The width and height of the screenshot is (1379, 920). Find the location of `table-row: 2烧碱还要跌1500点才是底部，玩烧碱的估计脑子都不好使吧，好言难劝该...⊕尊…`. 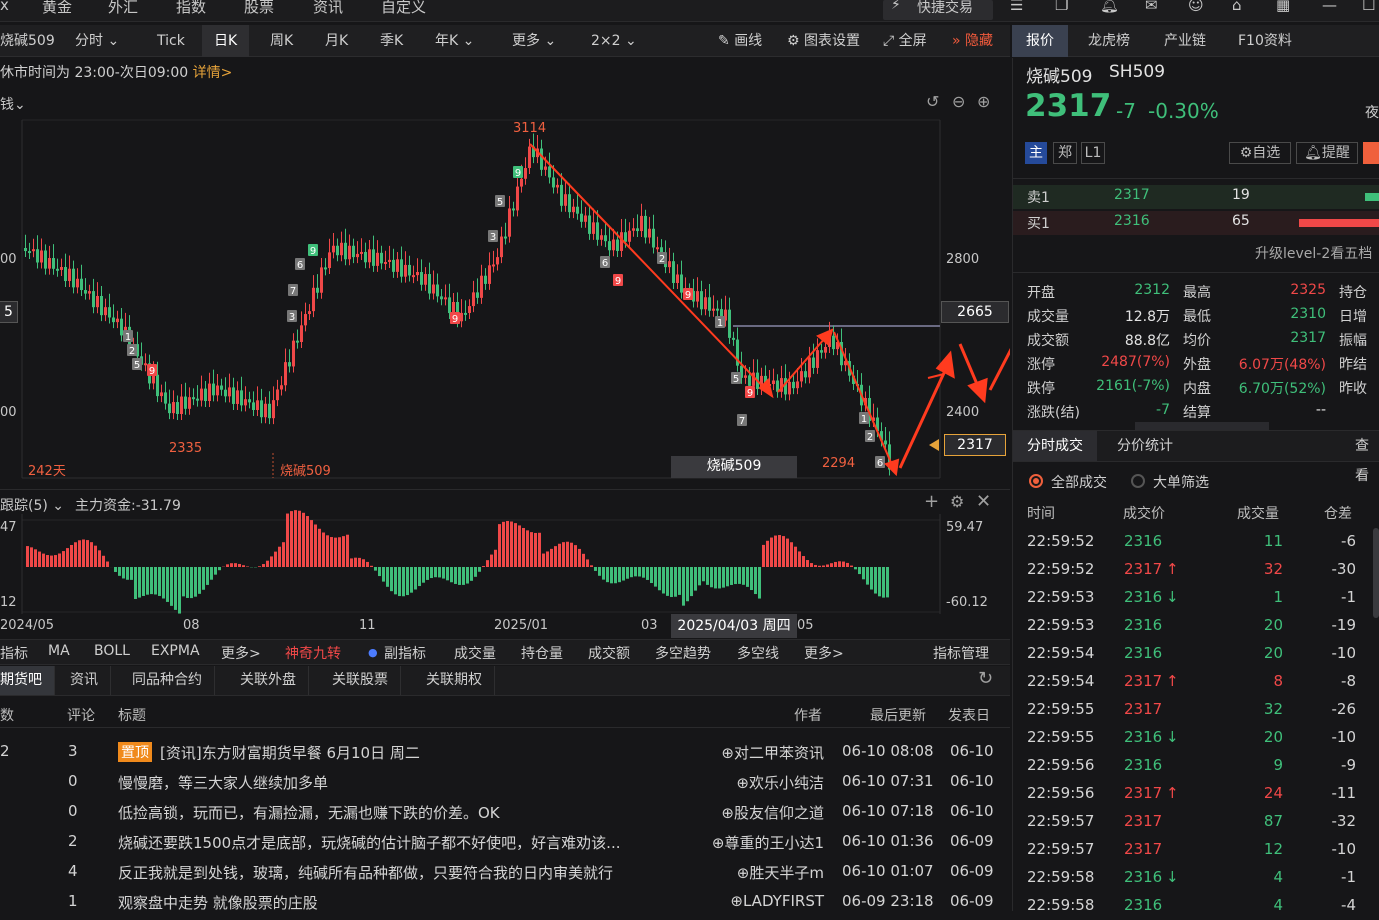

table-row: 2烧碱还要跌1500点才是底部，玩烧碱的估计脑子都不好使吧，好言难劝该...⊕尊… is located at coordinates (505, 841).